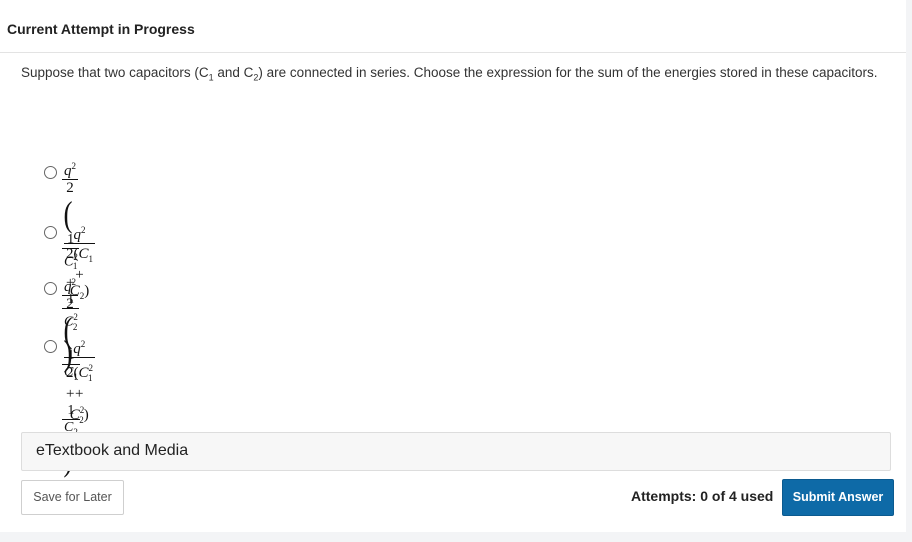 This screenshot has width=912, height=542. I want to click on page-title: Current Attempt in Progress, so click(101, 29).